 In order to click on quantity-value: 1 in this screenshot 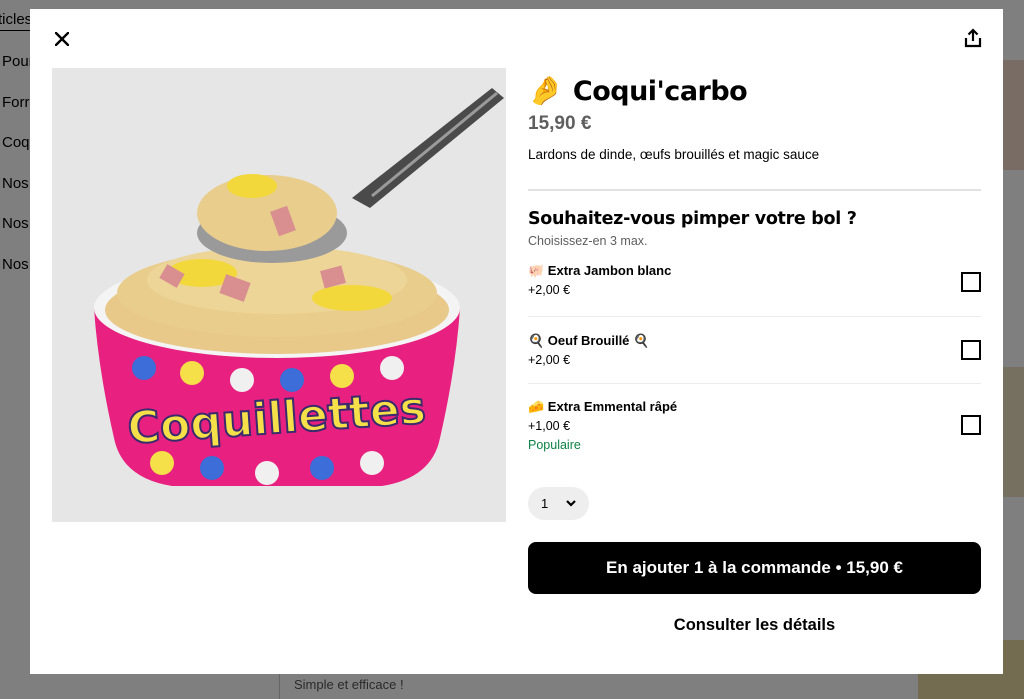, I will do `click(545, 503)`.